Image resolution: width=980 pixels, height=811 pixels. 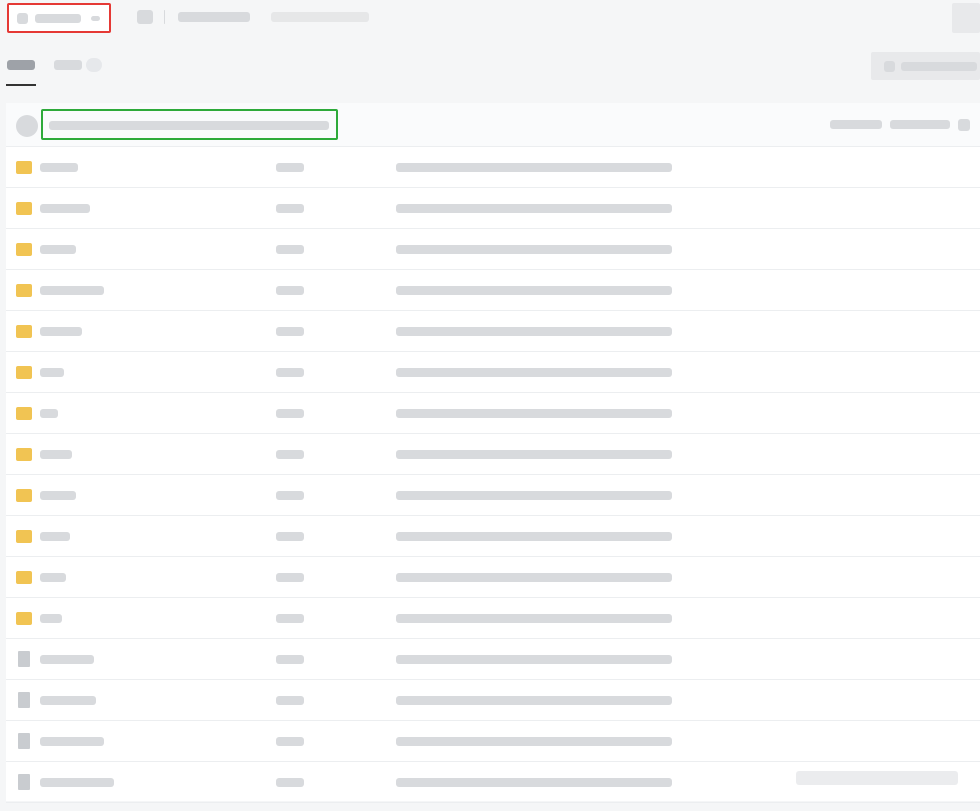 I want to click on top-right-button, so click(x=966, y=18).